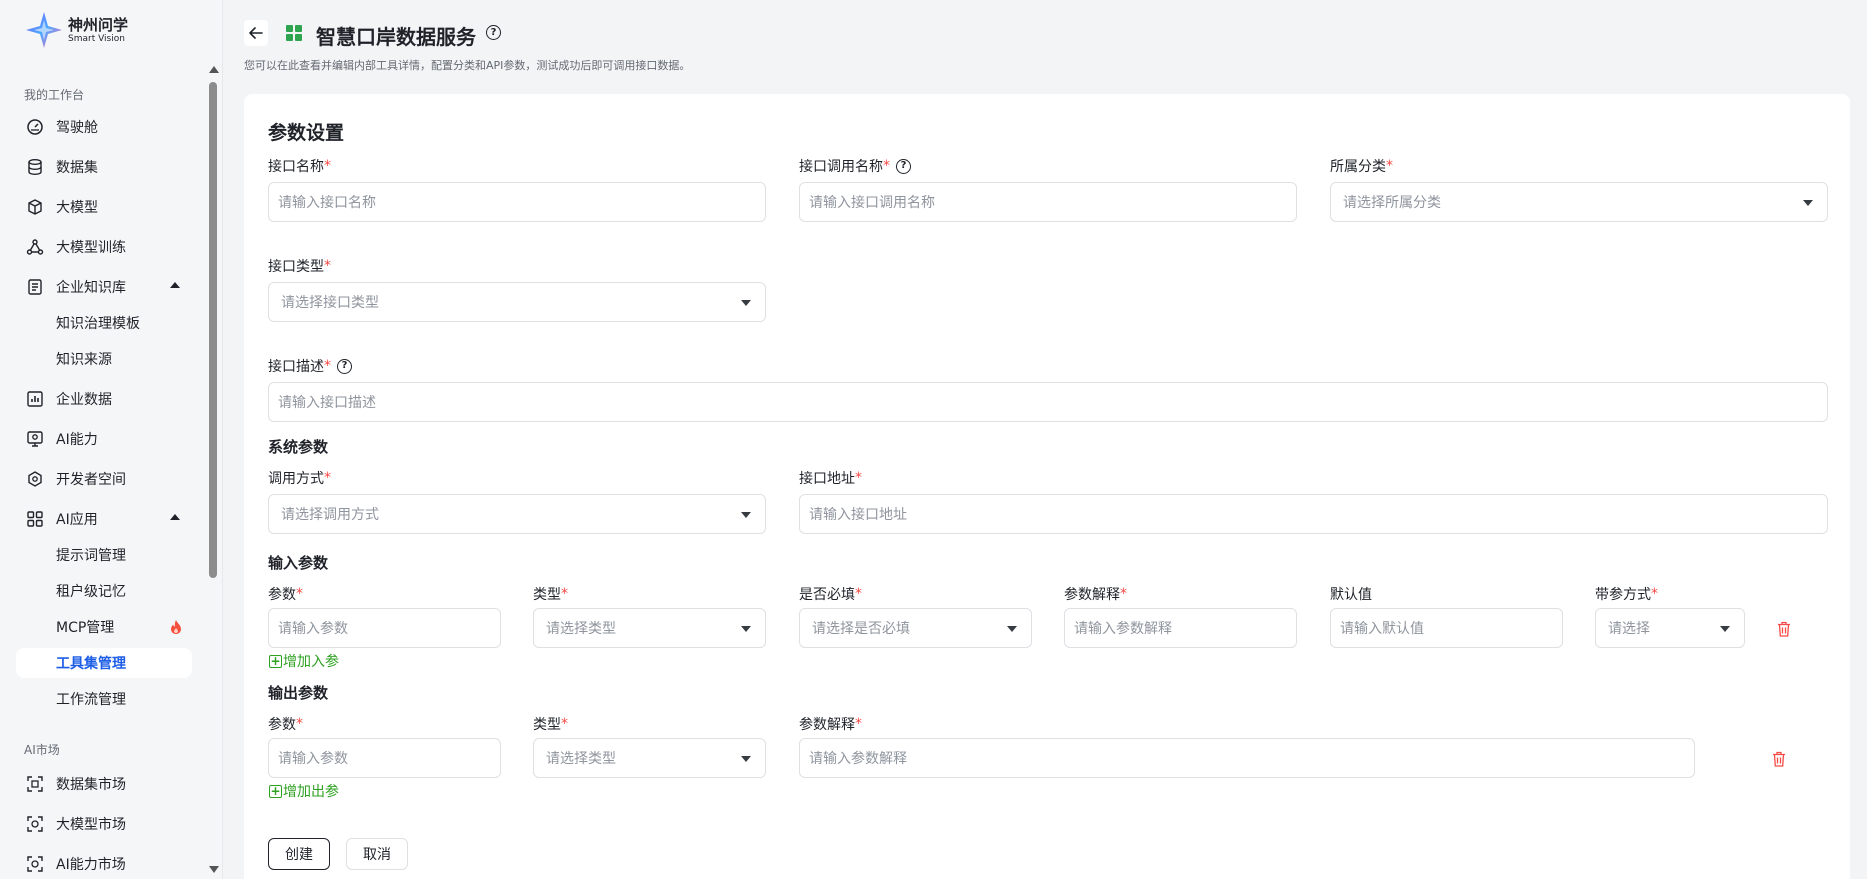  Describe the element at coordinates (77, 440) in the screenshot. I see `sidebar-item-label: AI能力` at that location.